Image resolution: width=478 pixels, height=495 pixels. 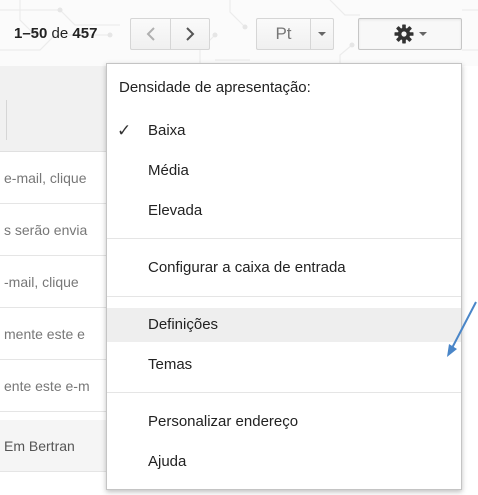 What do you see at coordinates (215, 87) in the screenshot?
I see `density-heading: Densidade de apresentação:` at bounding box center [215, 87].